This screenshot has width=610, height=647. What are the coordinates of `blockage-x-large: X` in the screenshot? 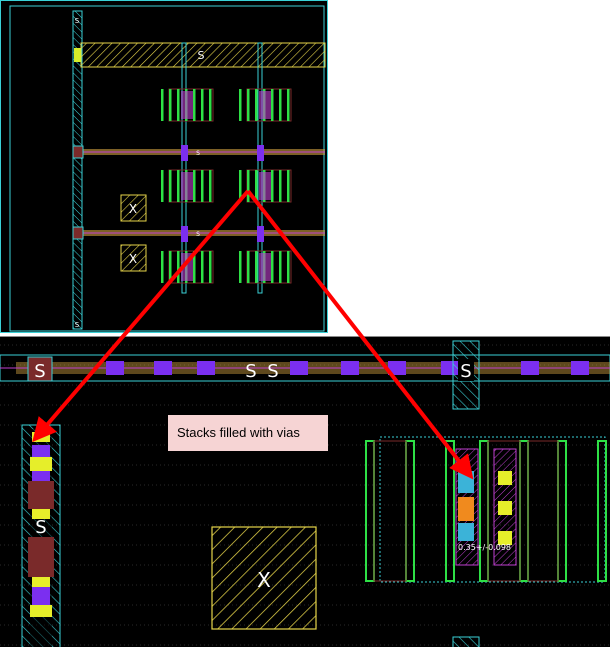 It's located at (264, 578).